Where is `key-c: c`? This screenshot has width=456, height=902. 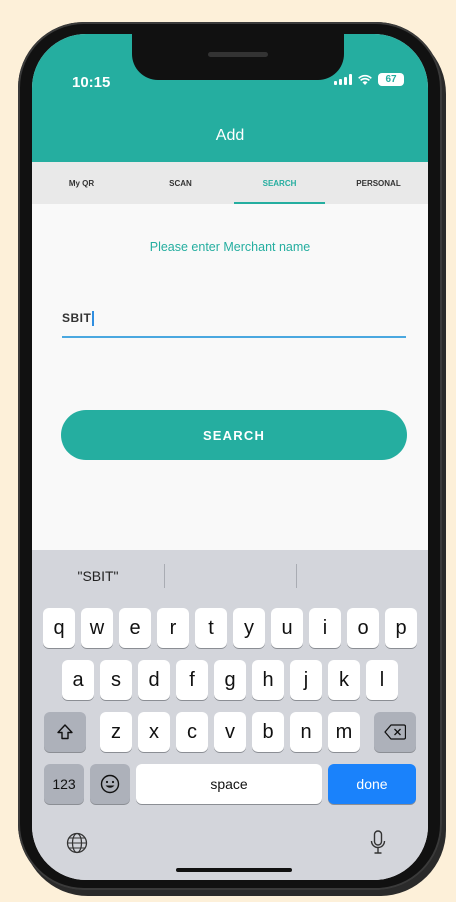 key-c: c is located at coordinates (192, 732).